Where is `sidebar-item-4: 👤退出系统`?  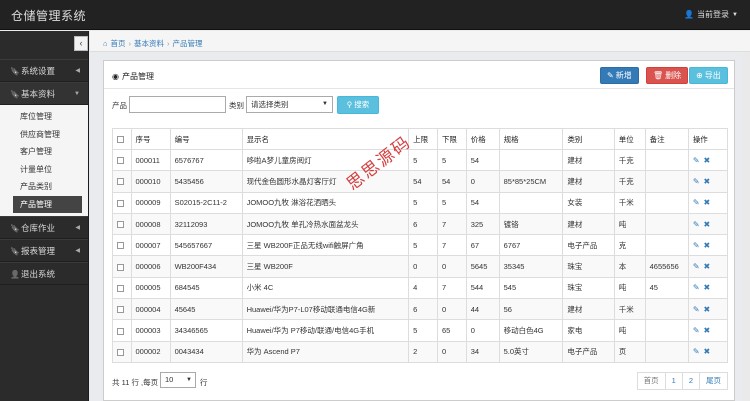 sidebar-item-4: 👤退出系统 is located at coordinates (44, 273).